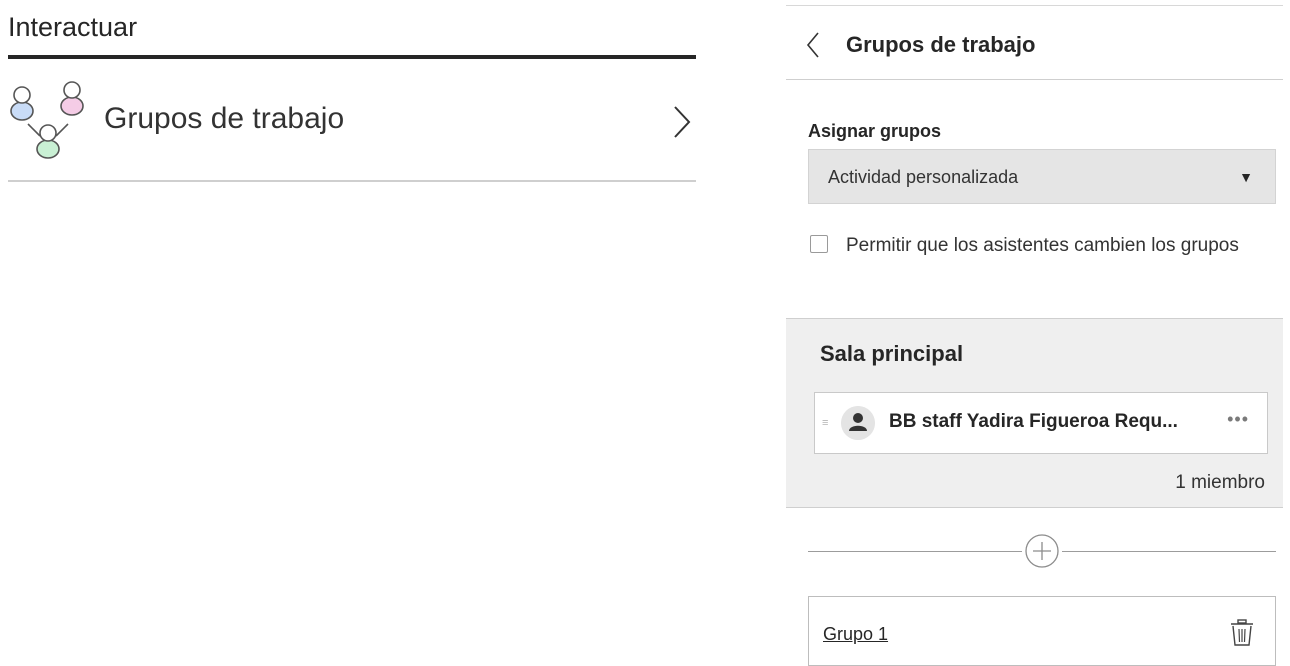 Image resolution: width=1290 pixels, height=666 pixels. Describe the element at coordinates (1034, 5) in the screenshot. I see `top-border` at that location.